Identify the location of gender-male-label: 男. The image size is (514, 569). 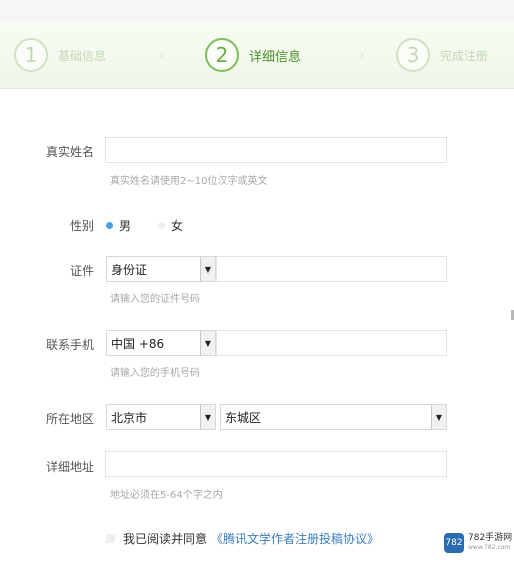
(125, 226).